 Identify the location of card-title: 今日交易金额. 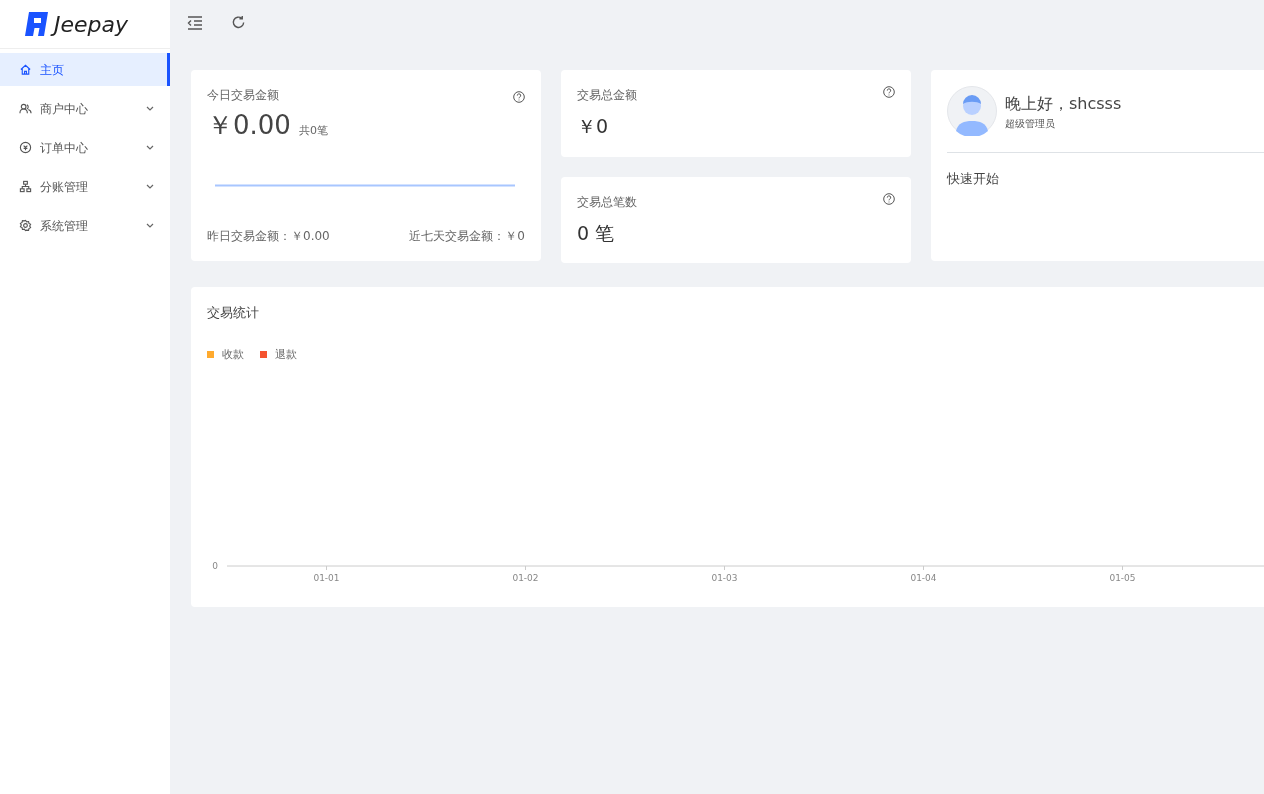
(243, 95).